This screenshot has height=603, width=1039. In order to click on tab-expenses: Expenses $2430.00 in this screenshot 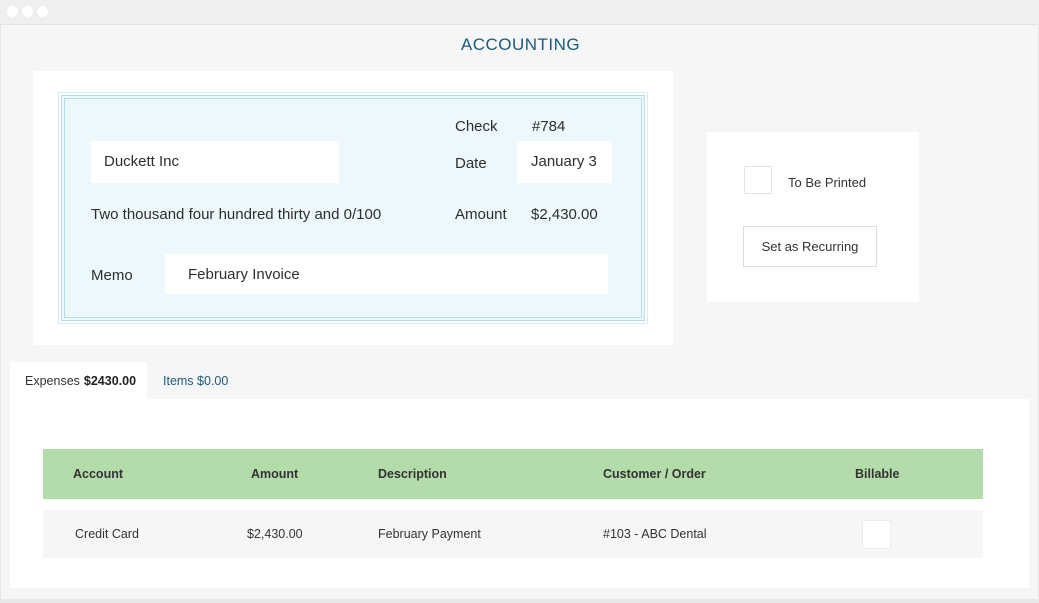, I will do `click(78, 381)`.